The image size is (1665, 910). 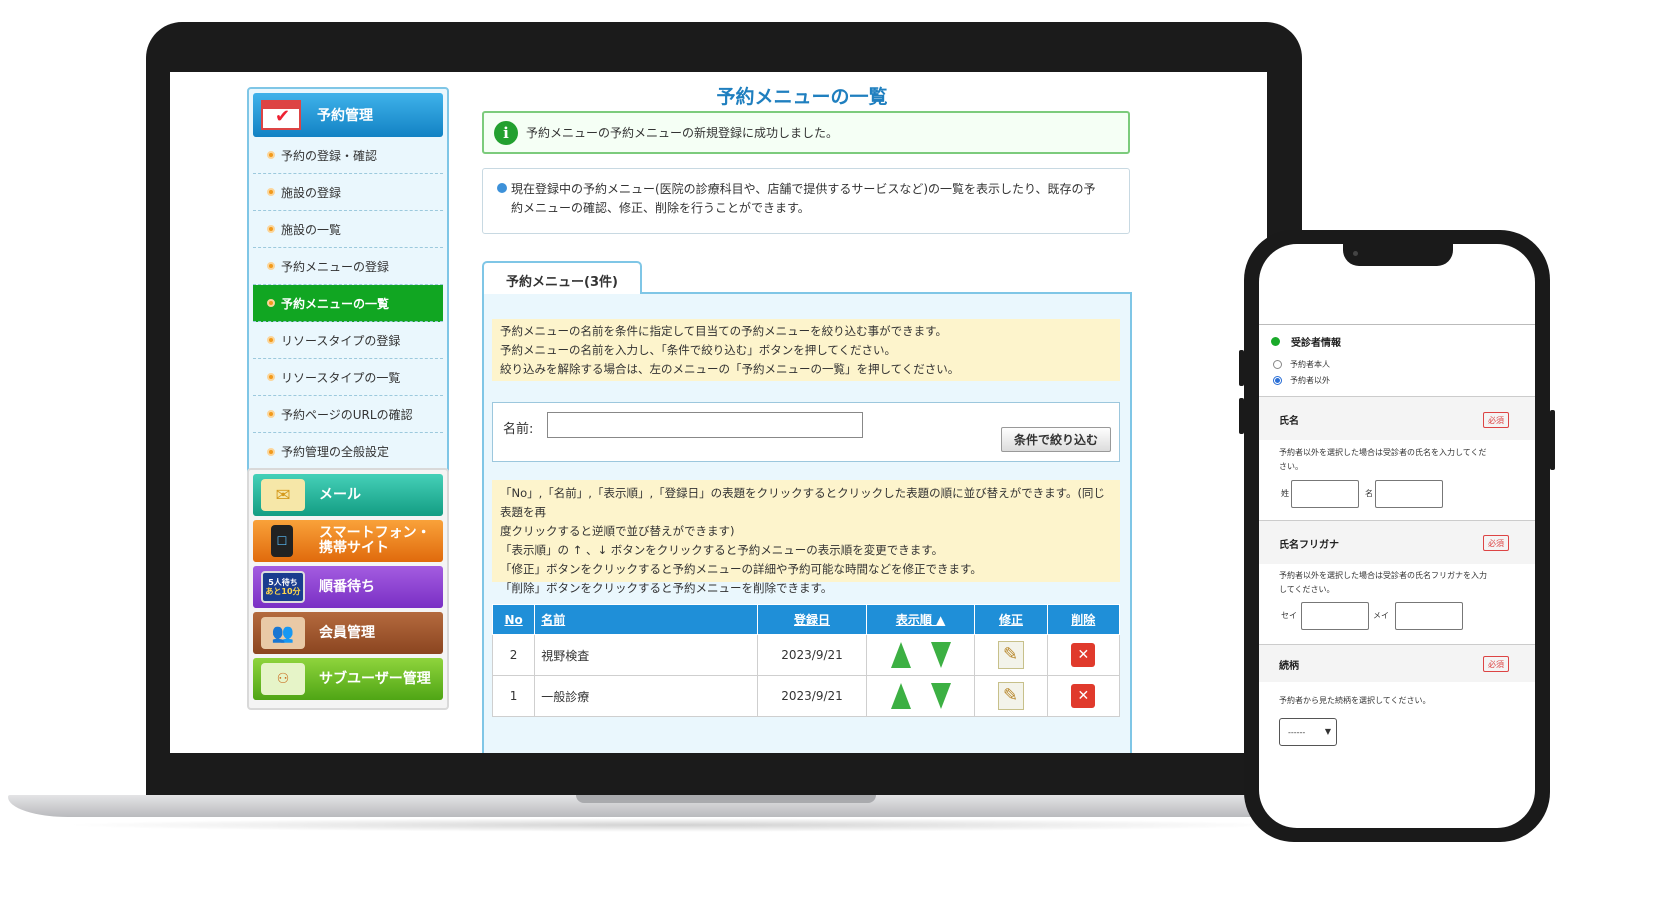 I want to click on status-dot-icon, so click(x=1275, y=341).